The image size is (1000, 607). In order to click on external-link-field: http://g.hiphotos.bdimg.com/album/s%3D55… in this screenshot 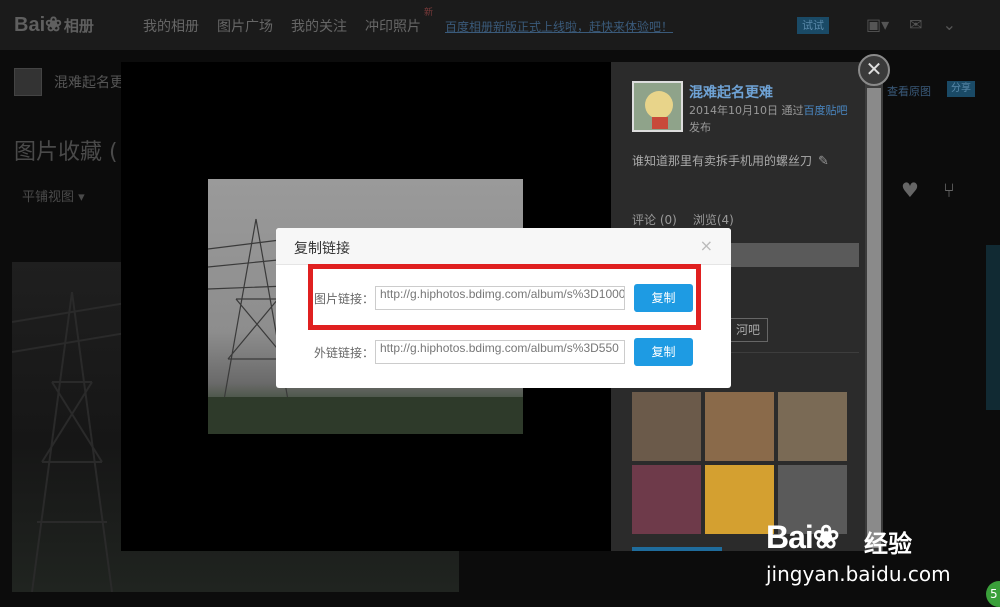, I will do `click(500, 352)`.